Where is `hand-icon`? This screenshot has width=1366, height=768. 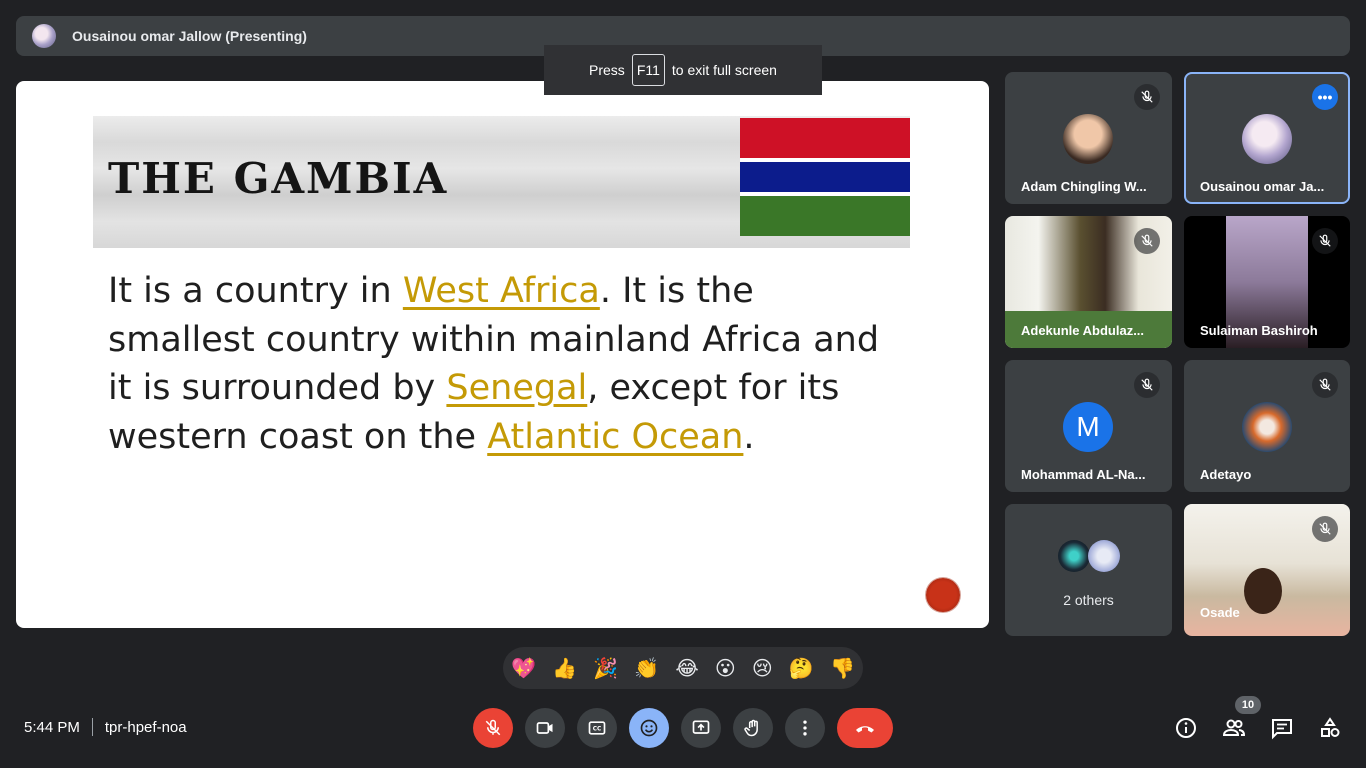 hand-icon is located at coordinates (751, 728).